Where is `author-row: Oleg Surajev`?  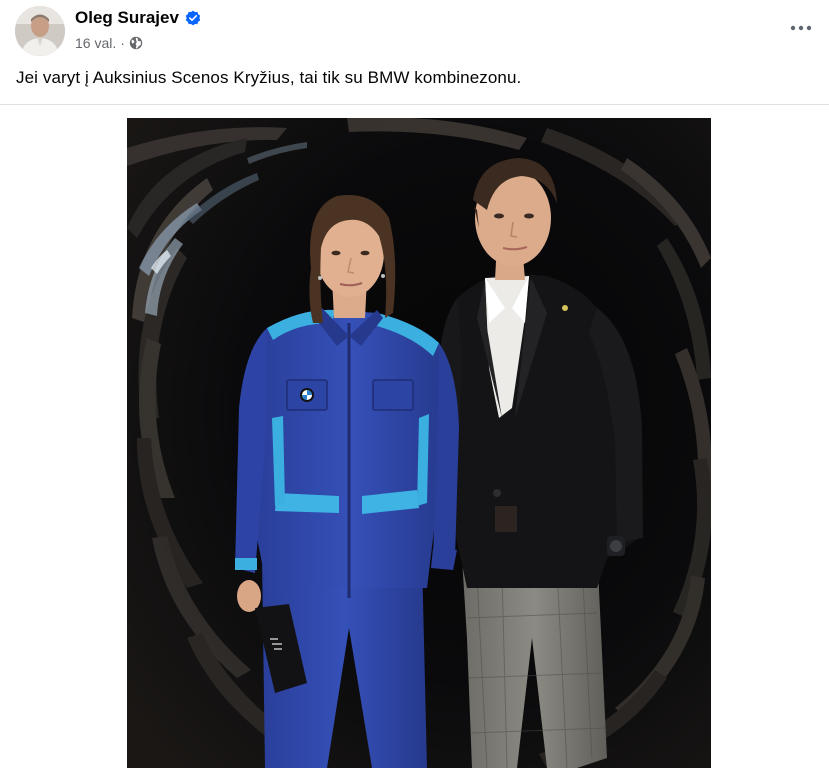
author-row: Oleg Surajev is located at coordinates (138, 18).